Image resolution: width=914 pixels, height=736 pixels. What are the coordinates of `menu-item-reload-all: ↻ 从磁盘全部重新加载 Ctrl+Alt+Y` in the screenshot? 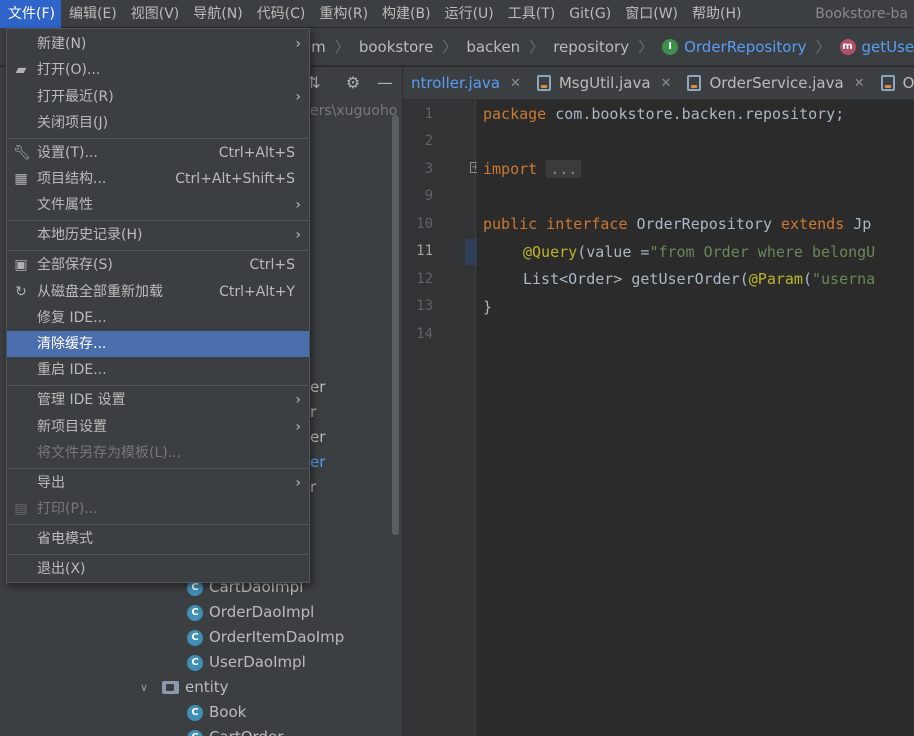 It's located at (158, 292).